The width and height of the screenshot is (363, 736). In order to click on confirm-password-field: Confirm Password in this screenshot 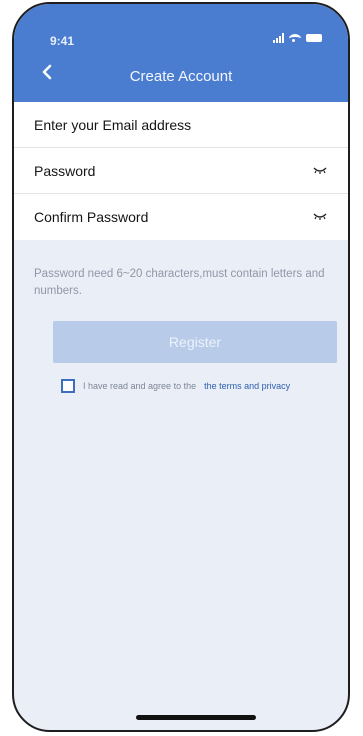, I will do `click(181, 217)`.